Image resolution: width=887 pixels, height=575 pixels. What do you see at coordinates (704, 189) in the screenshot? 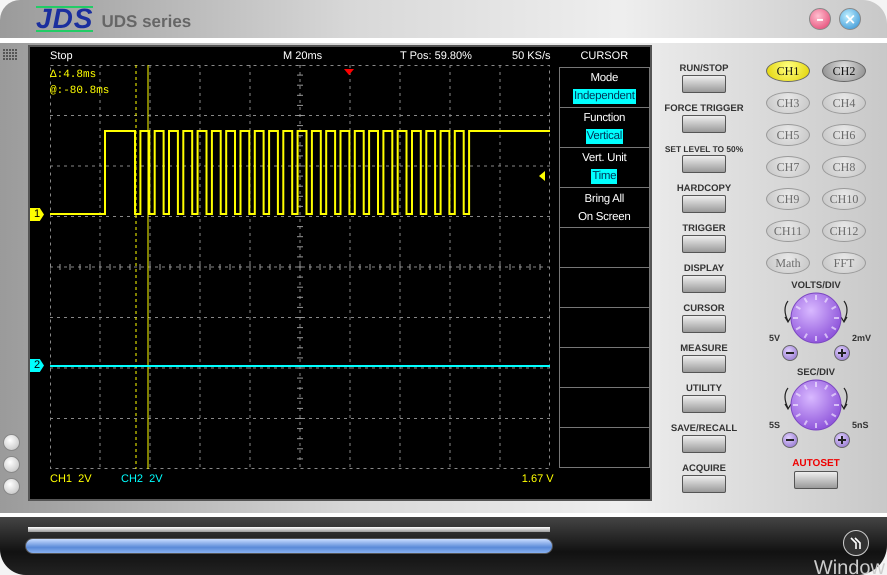
I see `button-label: HARDCOPY` at bounding box center [704, 189].